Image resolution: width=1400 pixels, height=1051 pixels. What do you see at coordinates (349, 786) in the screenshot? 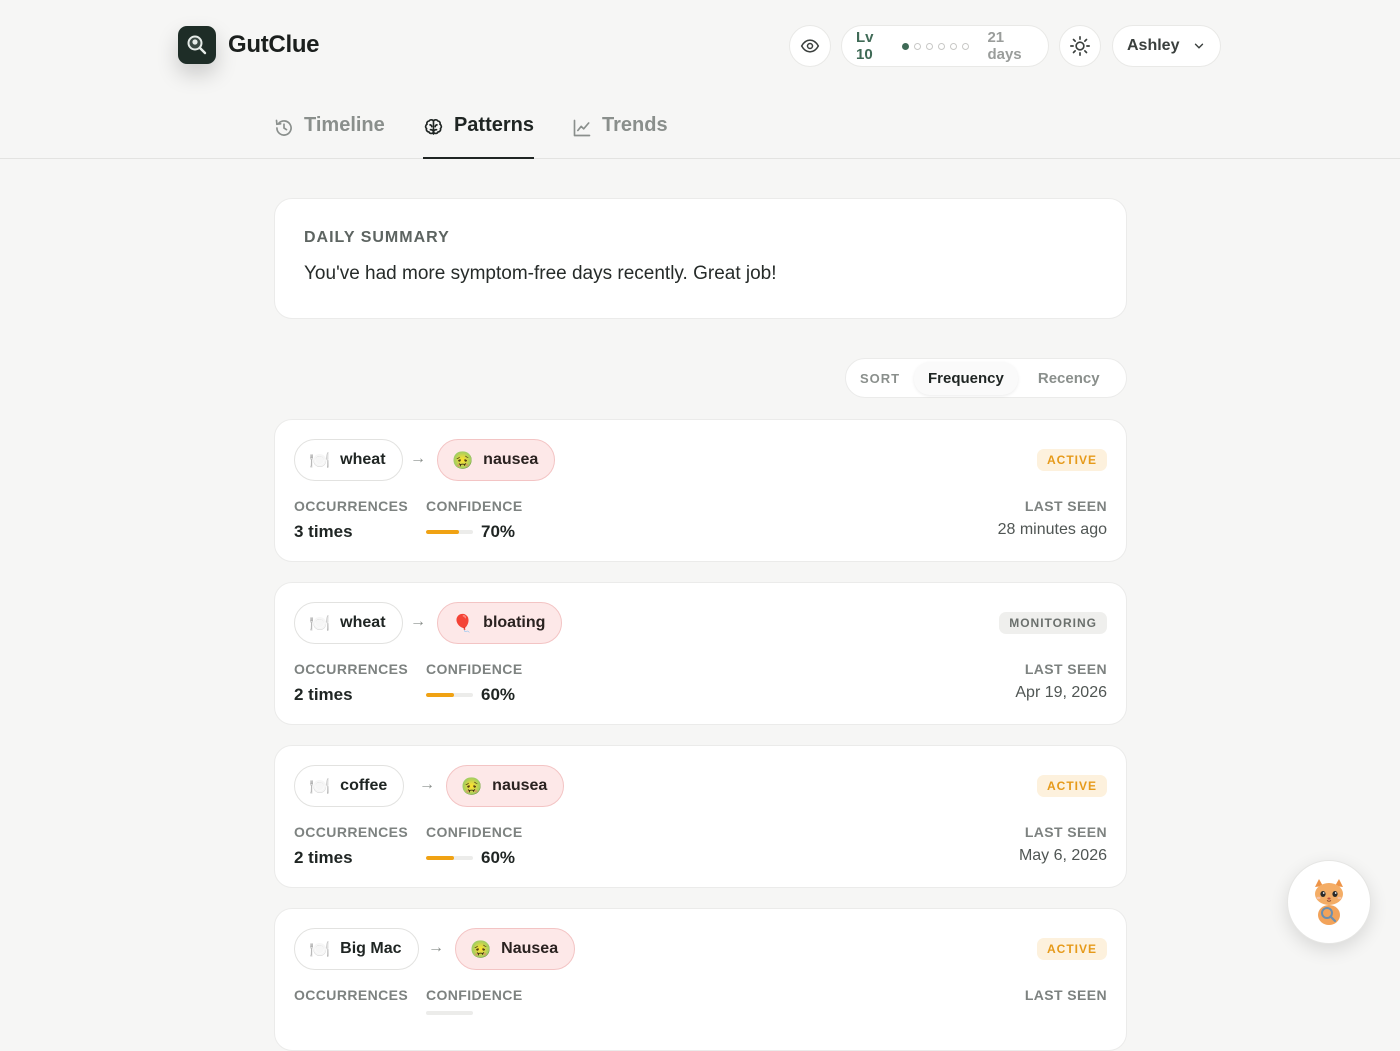
I see `food-chip: 🍽️ coffee` at bounding box center [349, 786].